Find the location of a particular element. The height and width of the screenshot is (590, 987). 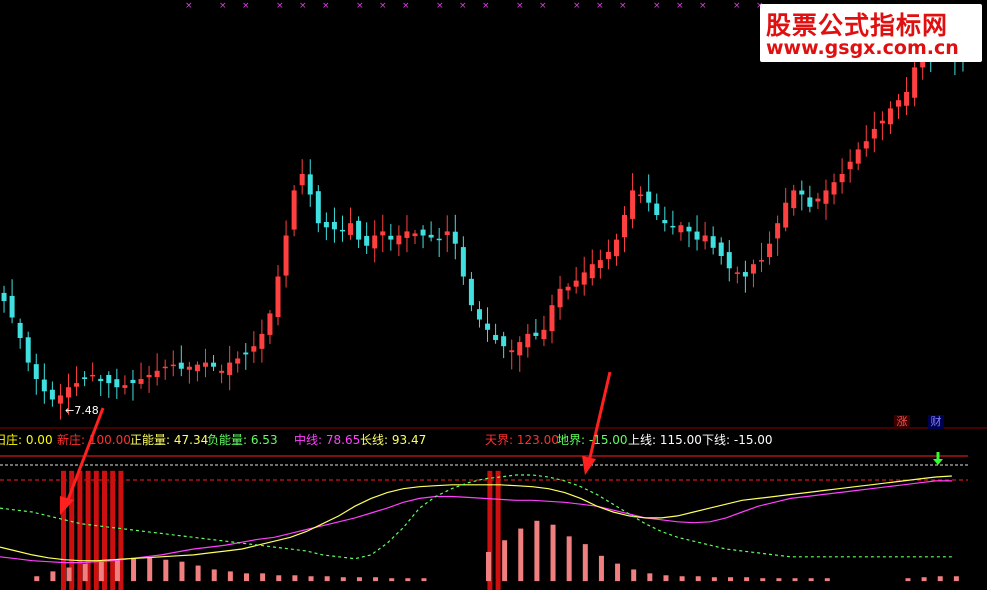

arrow-right-shaft is located at coordinates (599, 417).